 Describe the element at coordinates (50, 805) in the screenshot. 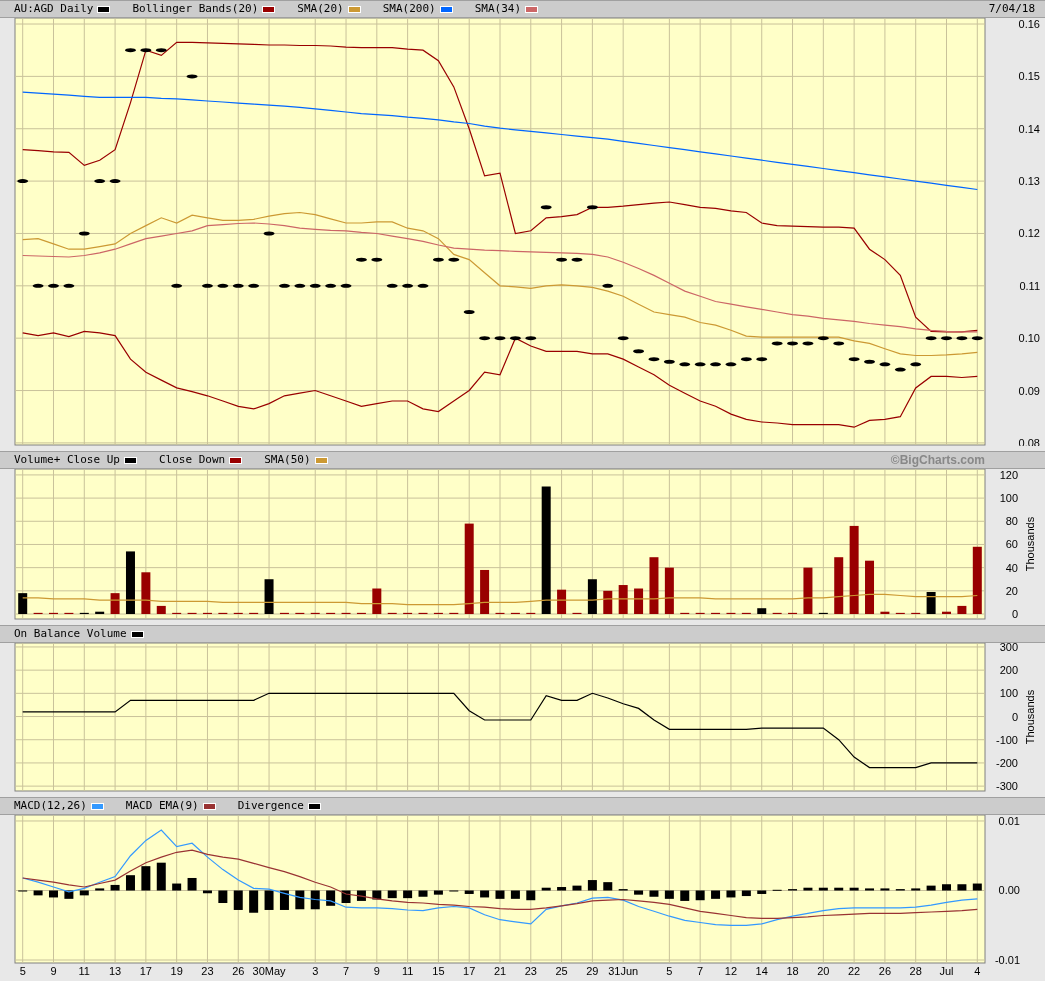

I see `legend-label: MACD(12,26)` at that location.